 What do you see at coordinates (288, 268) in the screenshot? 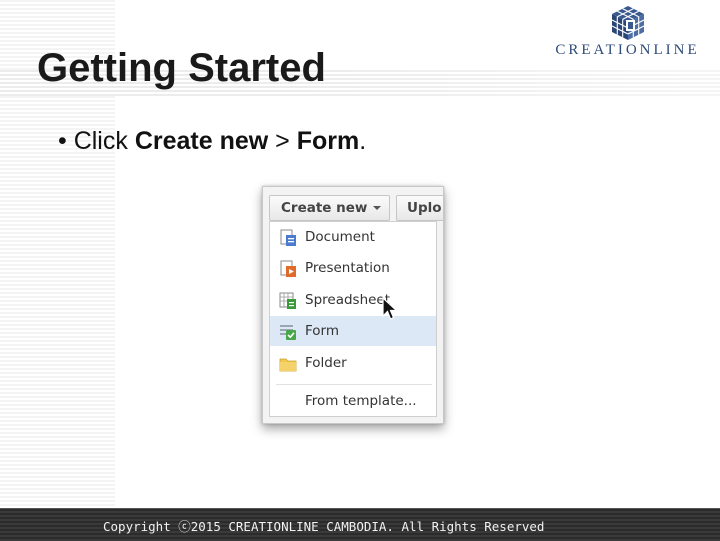
I see `presentation-icon` at bounding box center [288, 268].